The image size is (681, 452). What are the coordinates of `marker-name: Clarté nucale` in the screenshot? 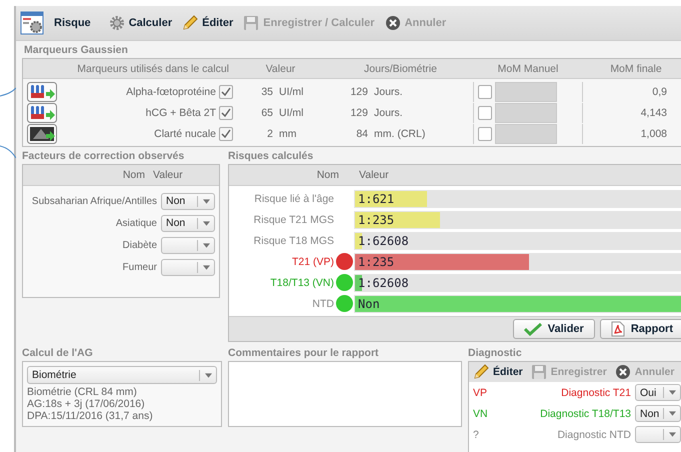 It's located at (185, 134).